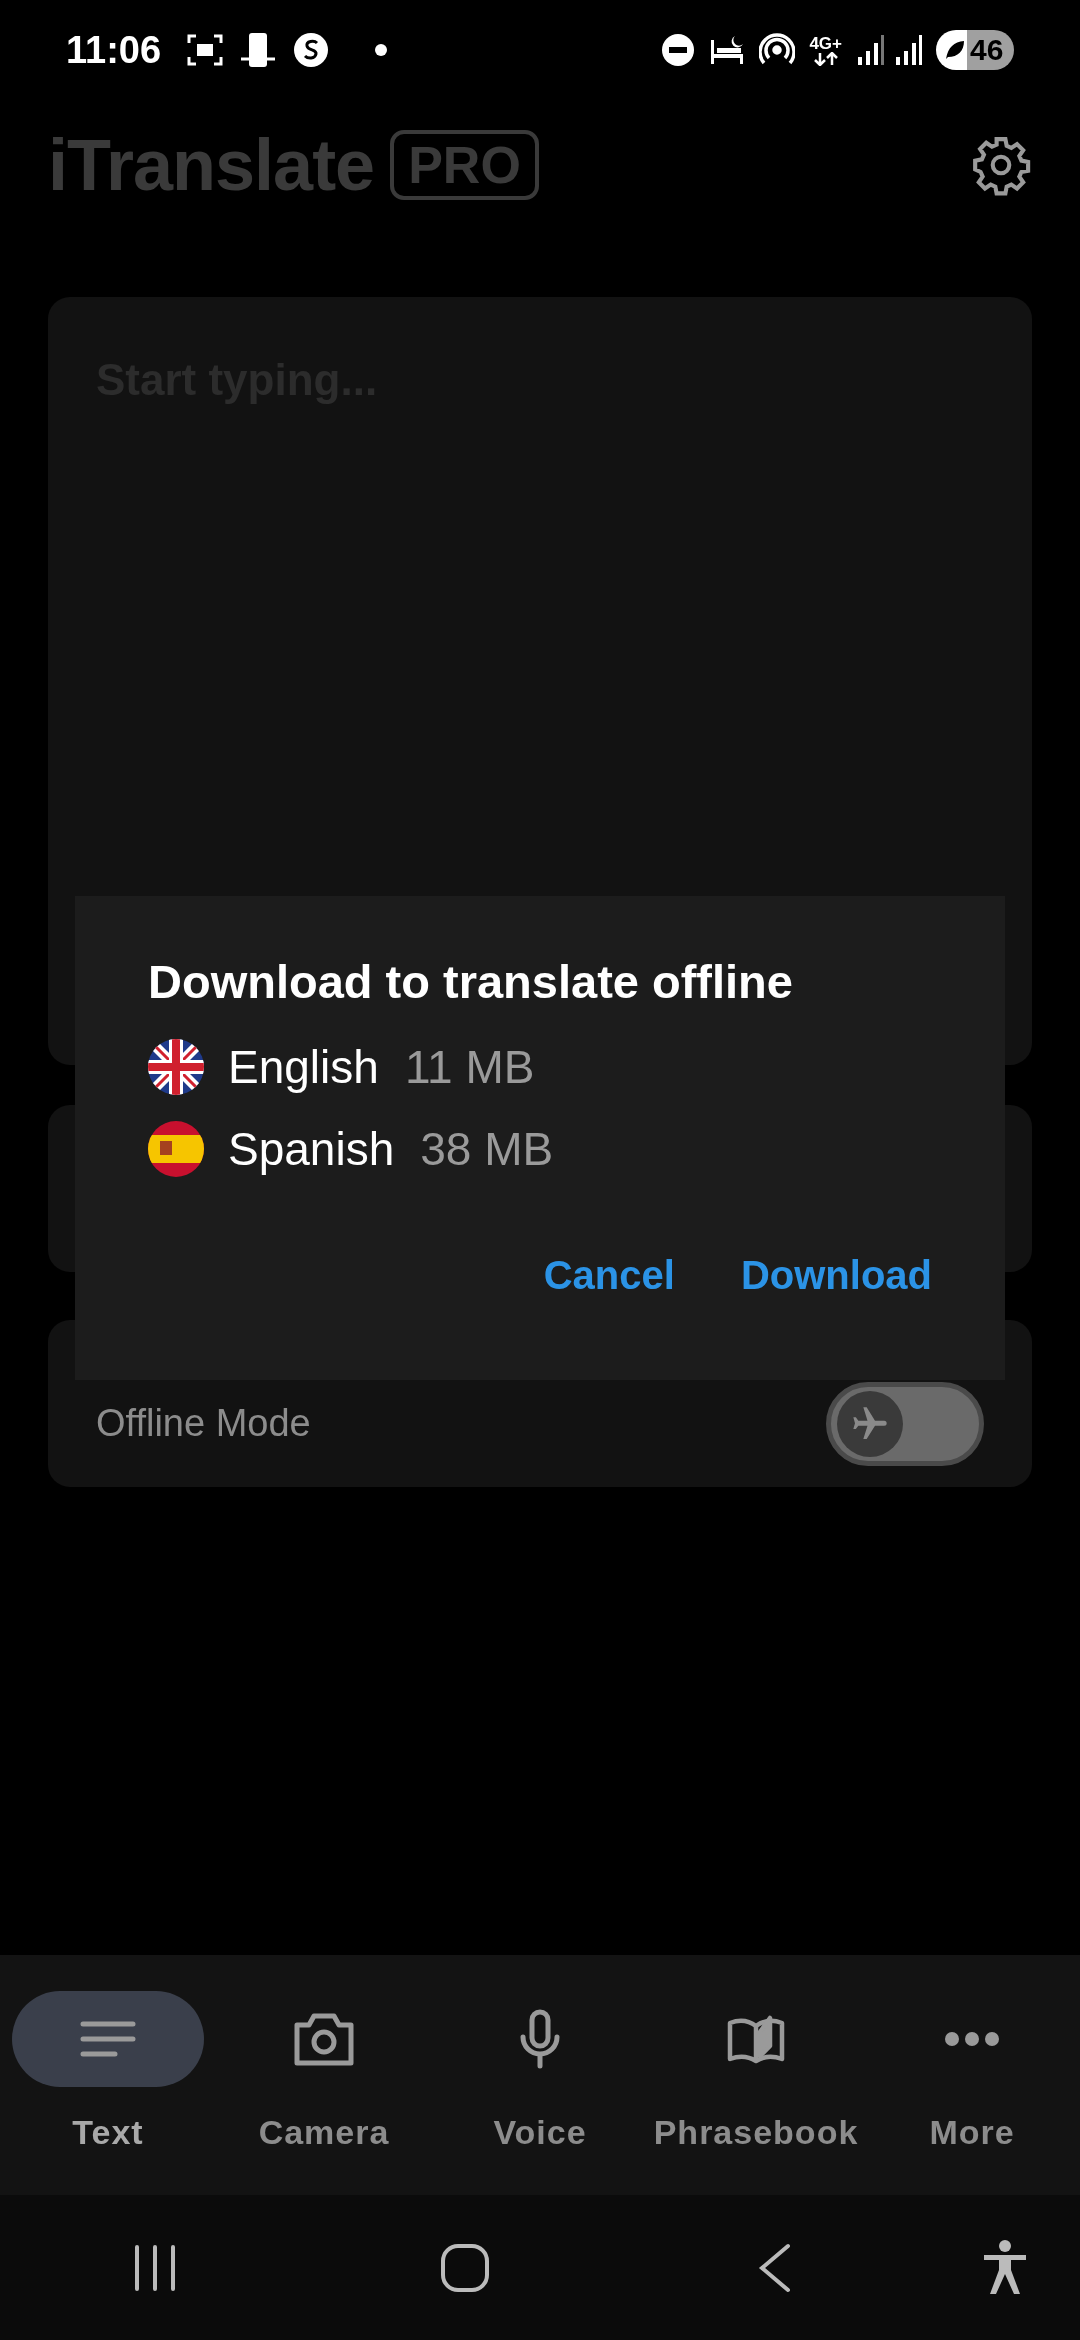  Describe the element at coordinates (114, 50) in the screenshot. I see `clock: 11:06` at that location.